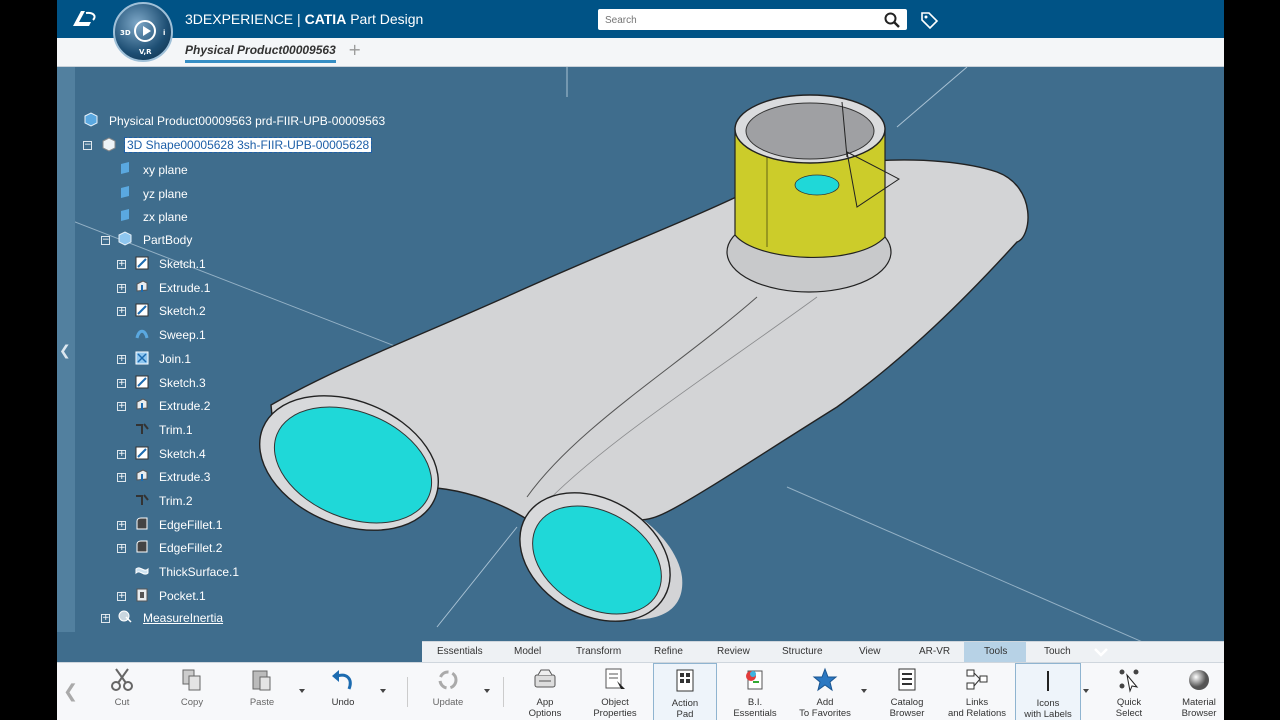 The height and width of the screenshot is (720, 1280). What do you see at coordinates (302, 691) in the screenshot?
I see `paste-dropdown-caret` at bounding box center [302, 691].